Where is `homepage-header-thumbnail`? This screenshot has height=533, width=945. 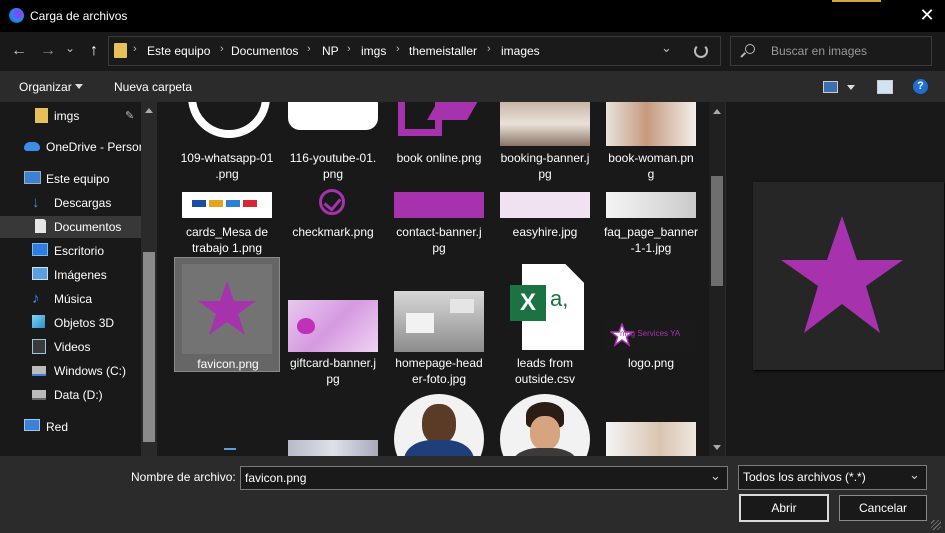
homepage-header-thumbnail is located at coordinates (439, 321).